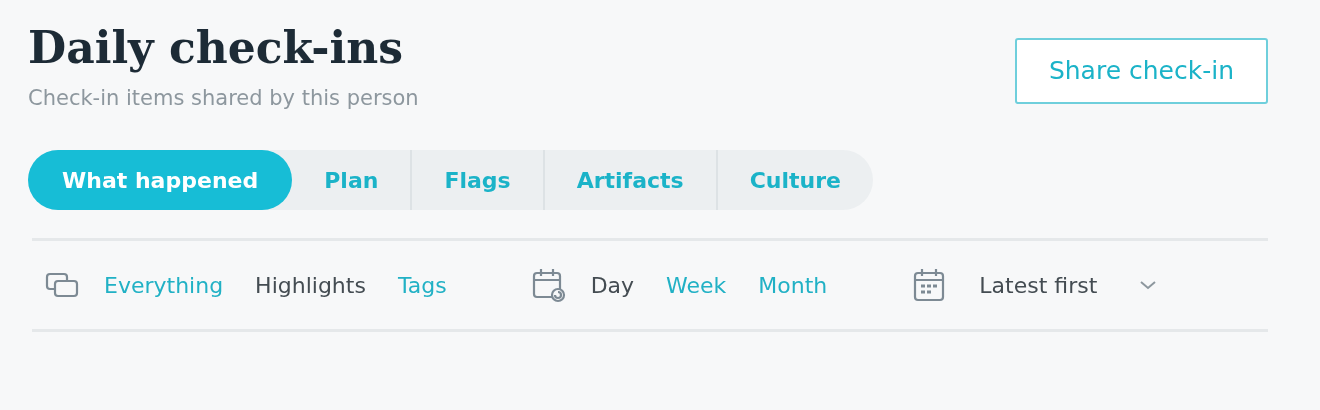 The image size is (1320, 410). Describe the element at coordinates (1141, 71) in the screenshot. I see `share-button: Share check-in` at that location.